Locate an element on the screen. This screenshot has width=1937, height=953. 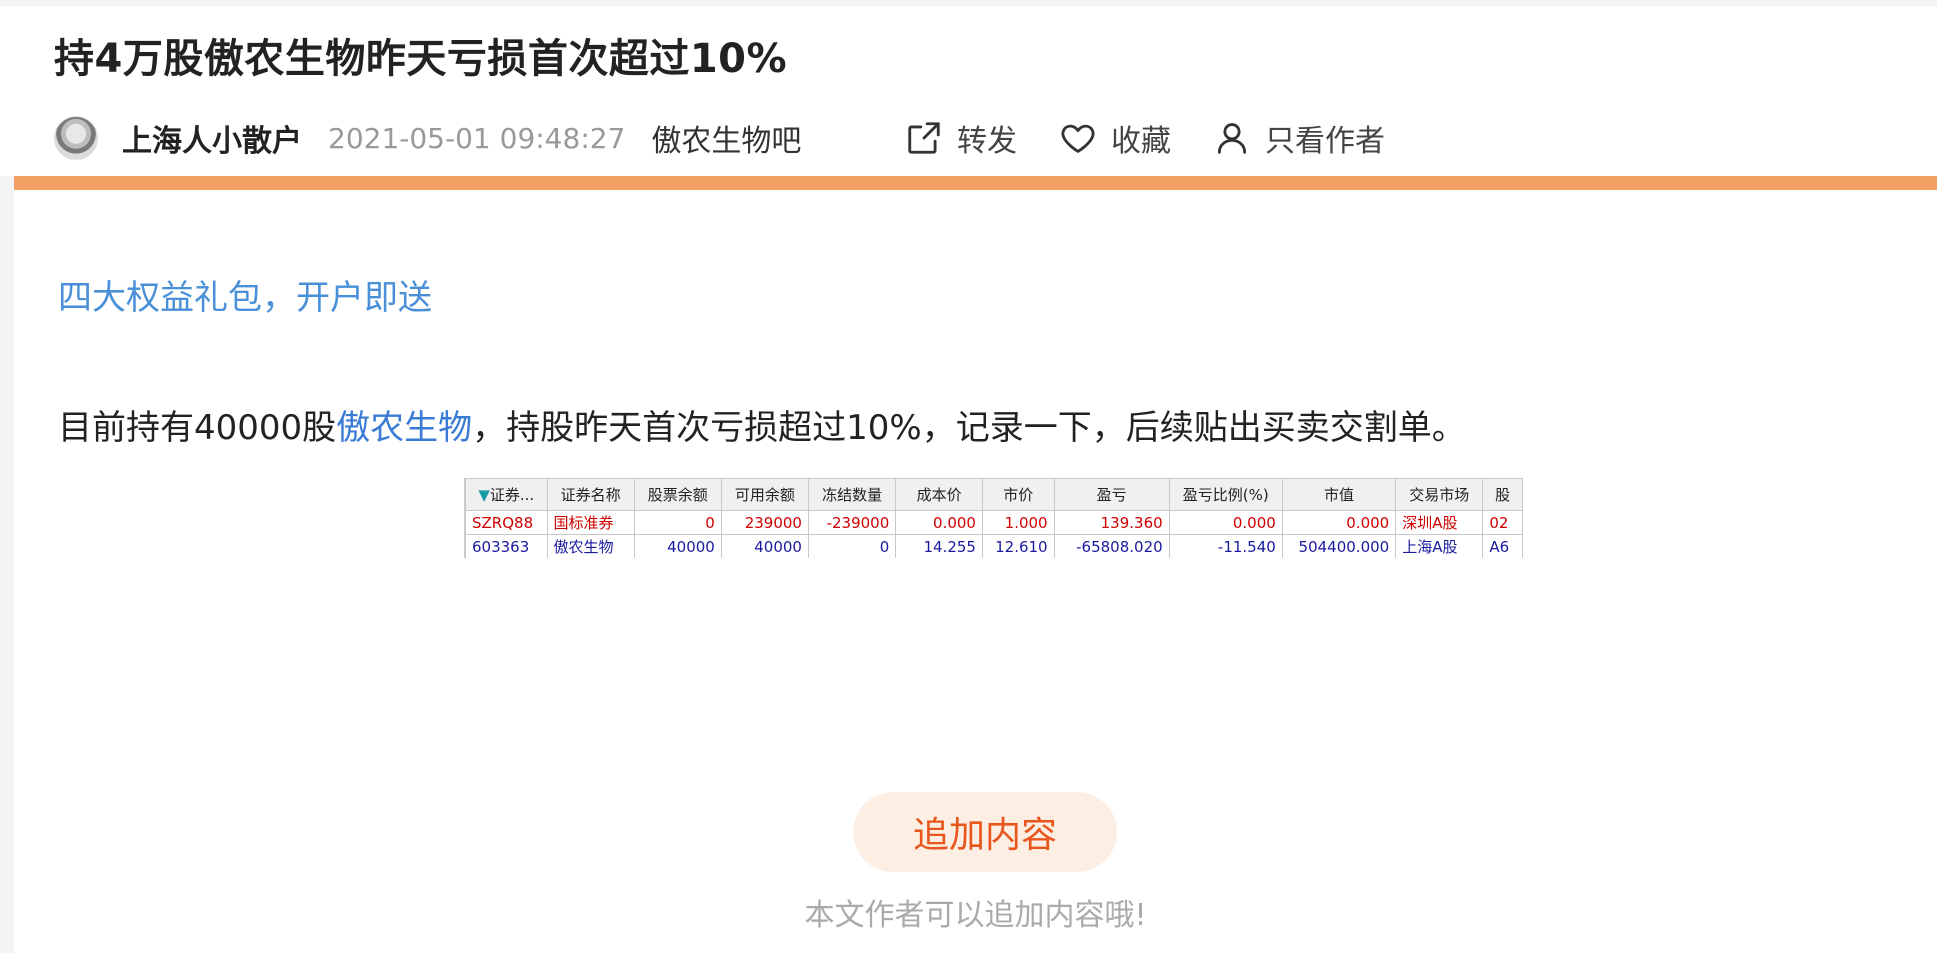
share-icon is located at coordinates (924, 138).